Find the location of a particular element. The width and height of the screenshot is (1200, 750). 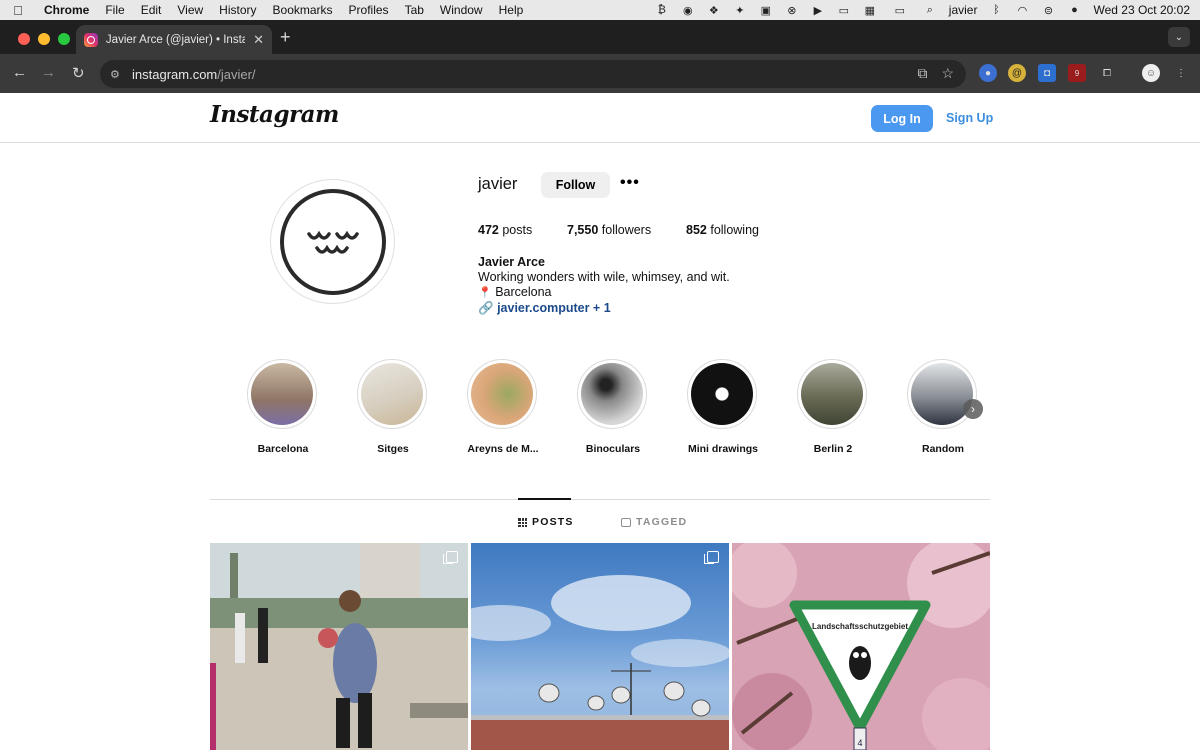

menu-profiles: Profiles is located at coordinates (369, 10).